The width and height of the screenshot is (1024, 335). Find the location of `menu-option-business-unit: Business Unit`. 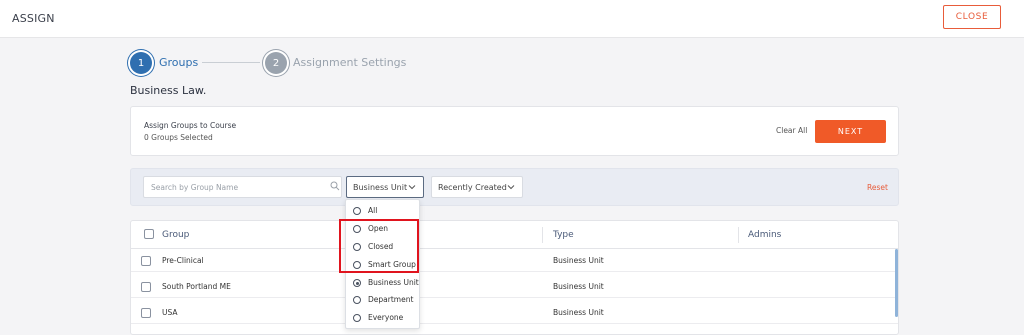

menu-option-business-unit: Business Unit is located at coordinates (383, 283).